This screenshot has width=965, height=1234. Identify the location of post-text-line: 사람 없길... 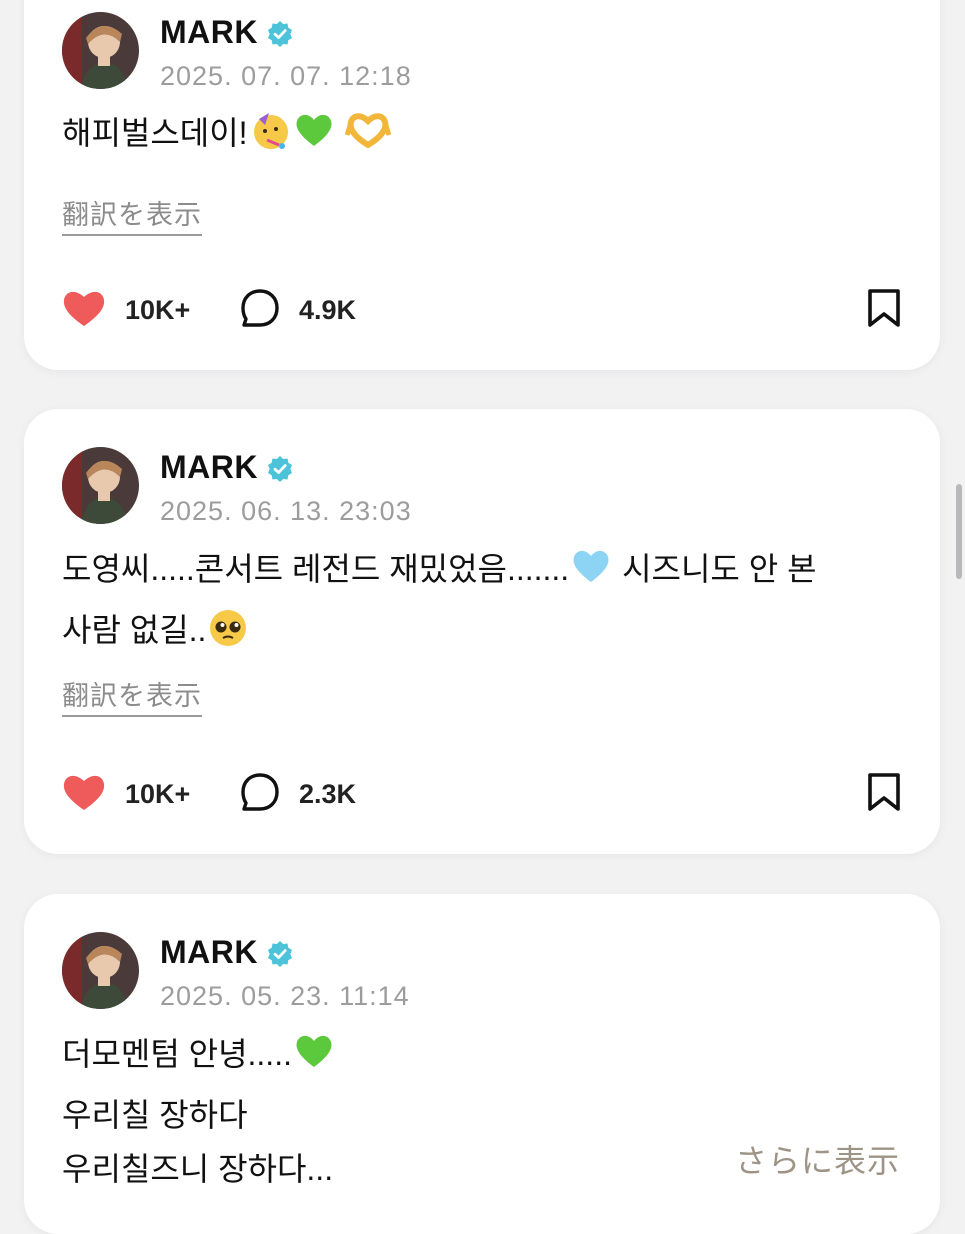
(481, 633).